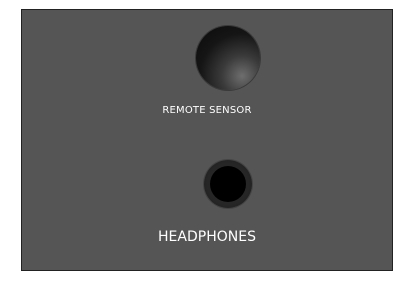 The height and width of the screenshot is (281, 403). Describe the element at coordinates (228, 184) in the screenshot. I see `headphone-jack-icon` at that location.